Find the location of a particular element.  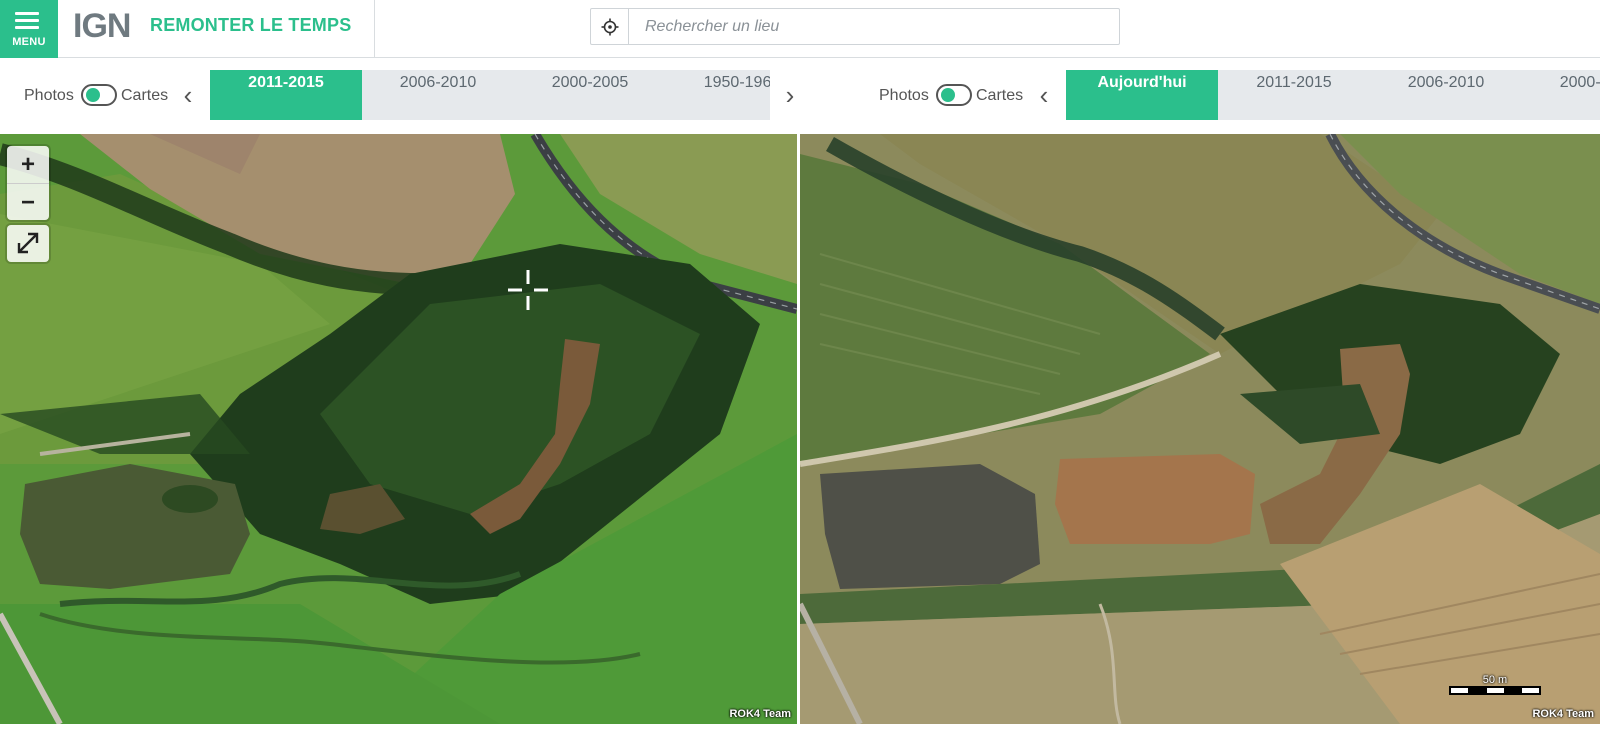

left-photos-maps-toggle: Photos Cartes is located at coordinates (99, 96).